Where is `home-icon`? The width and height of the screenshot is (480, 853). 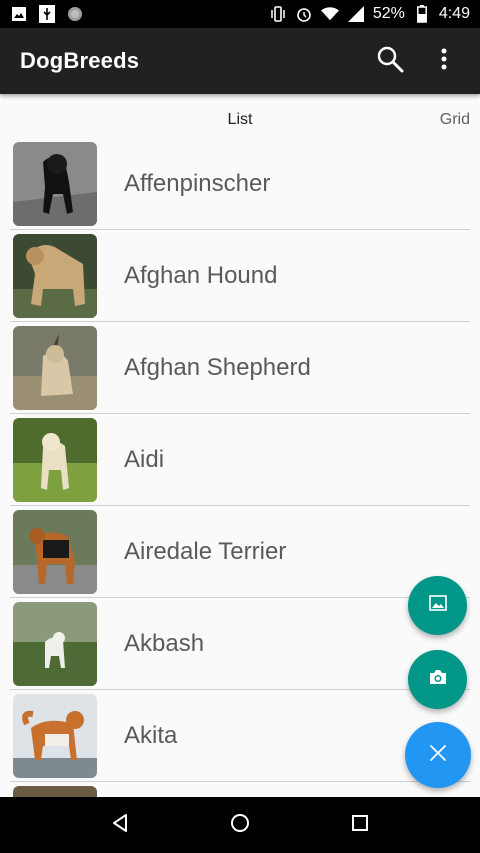 home-icon is located at coordinates (240, 825).